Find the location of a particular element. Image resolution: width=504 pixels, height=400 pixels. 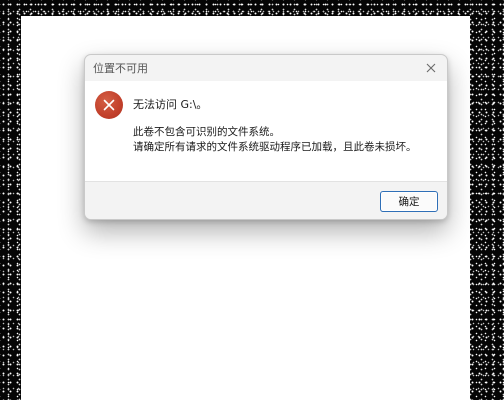

ok-button: 确定 is located at coordinates (409, 201).